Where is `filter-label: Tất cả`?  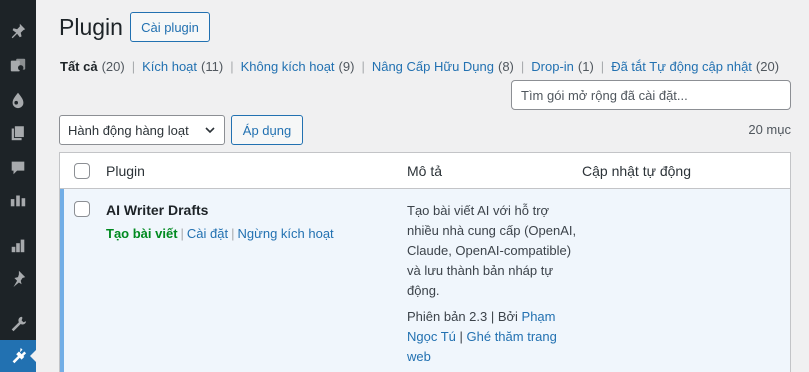 filter-label: Tất cả is located at coordinates (79, 66).